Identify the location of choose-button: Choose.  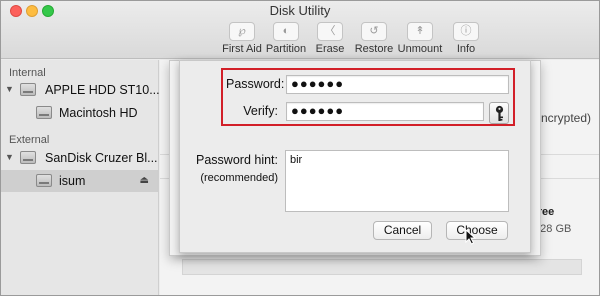
(477, 230).